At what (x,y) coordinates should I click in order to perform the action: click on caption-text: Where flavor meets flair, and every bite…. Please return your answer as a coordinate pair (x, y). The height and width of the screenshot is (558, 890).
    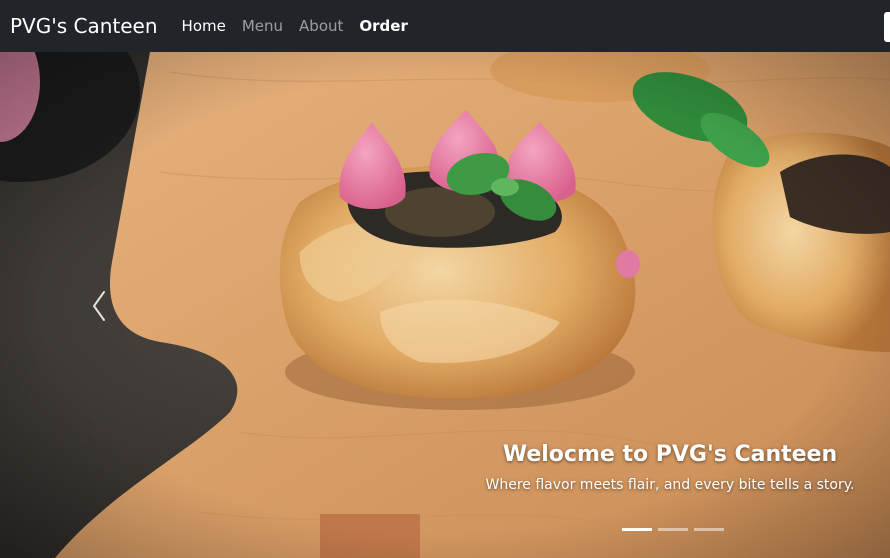
    Looking at the image, I should click on (670, 485).